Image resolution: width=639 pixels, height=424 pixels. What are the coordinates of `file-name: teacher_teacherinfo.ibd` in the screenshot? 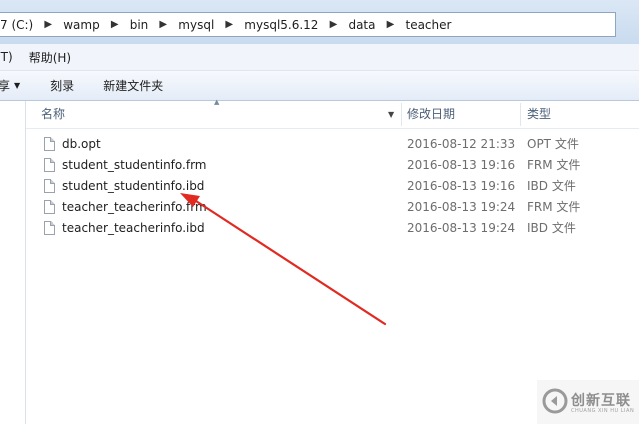 It's located at (133, 228).